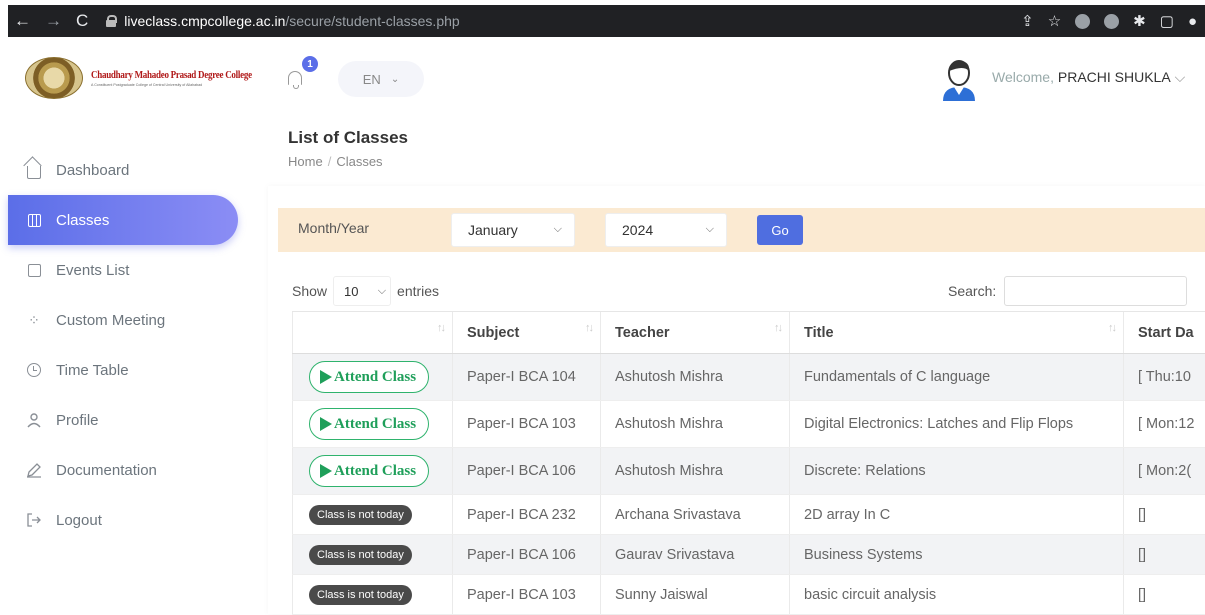  I want to click on bell-icon, so click(295, 78).